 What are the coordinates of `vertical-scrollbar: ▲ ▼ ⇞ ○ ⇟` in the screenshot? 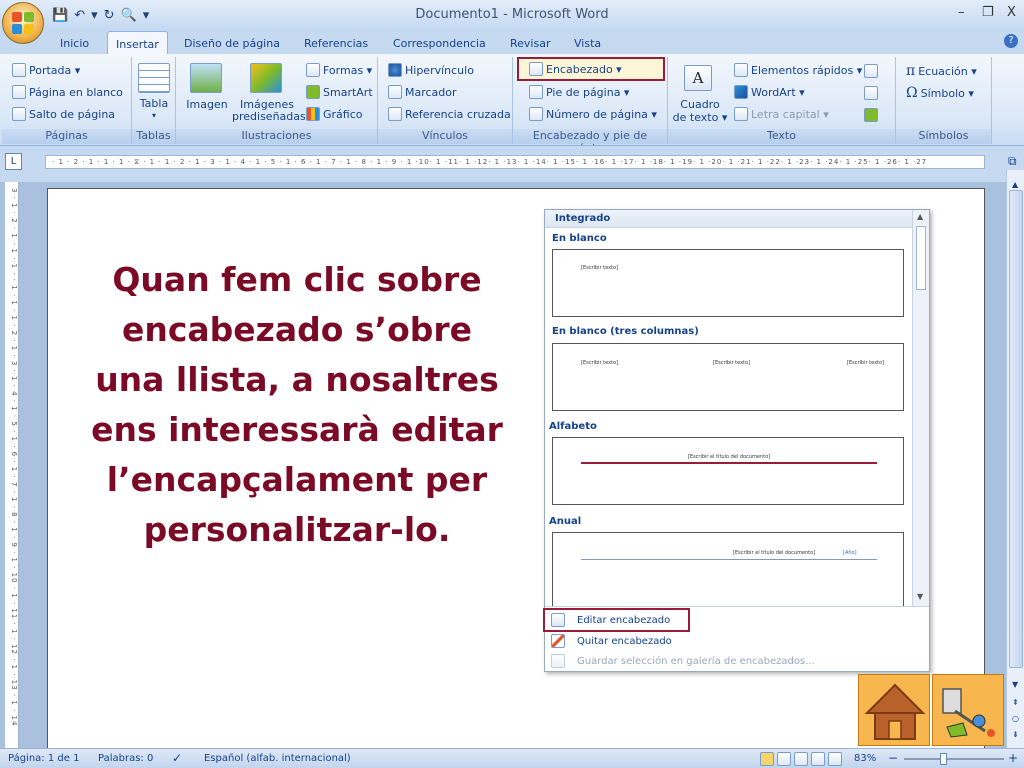 It's located at (1015, 459).